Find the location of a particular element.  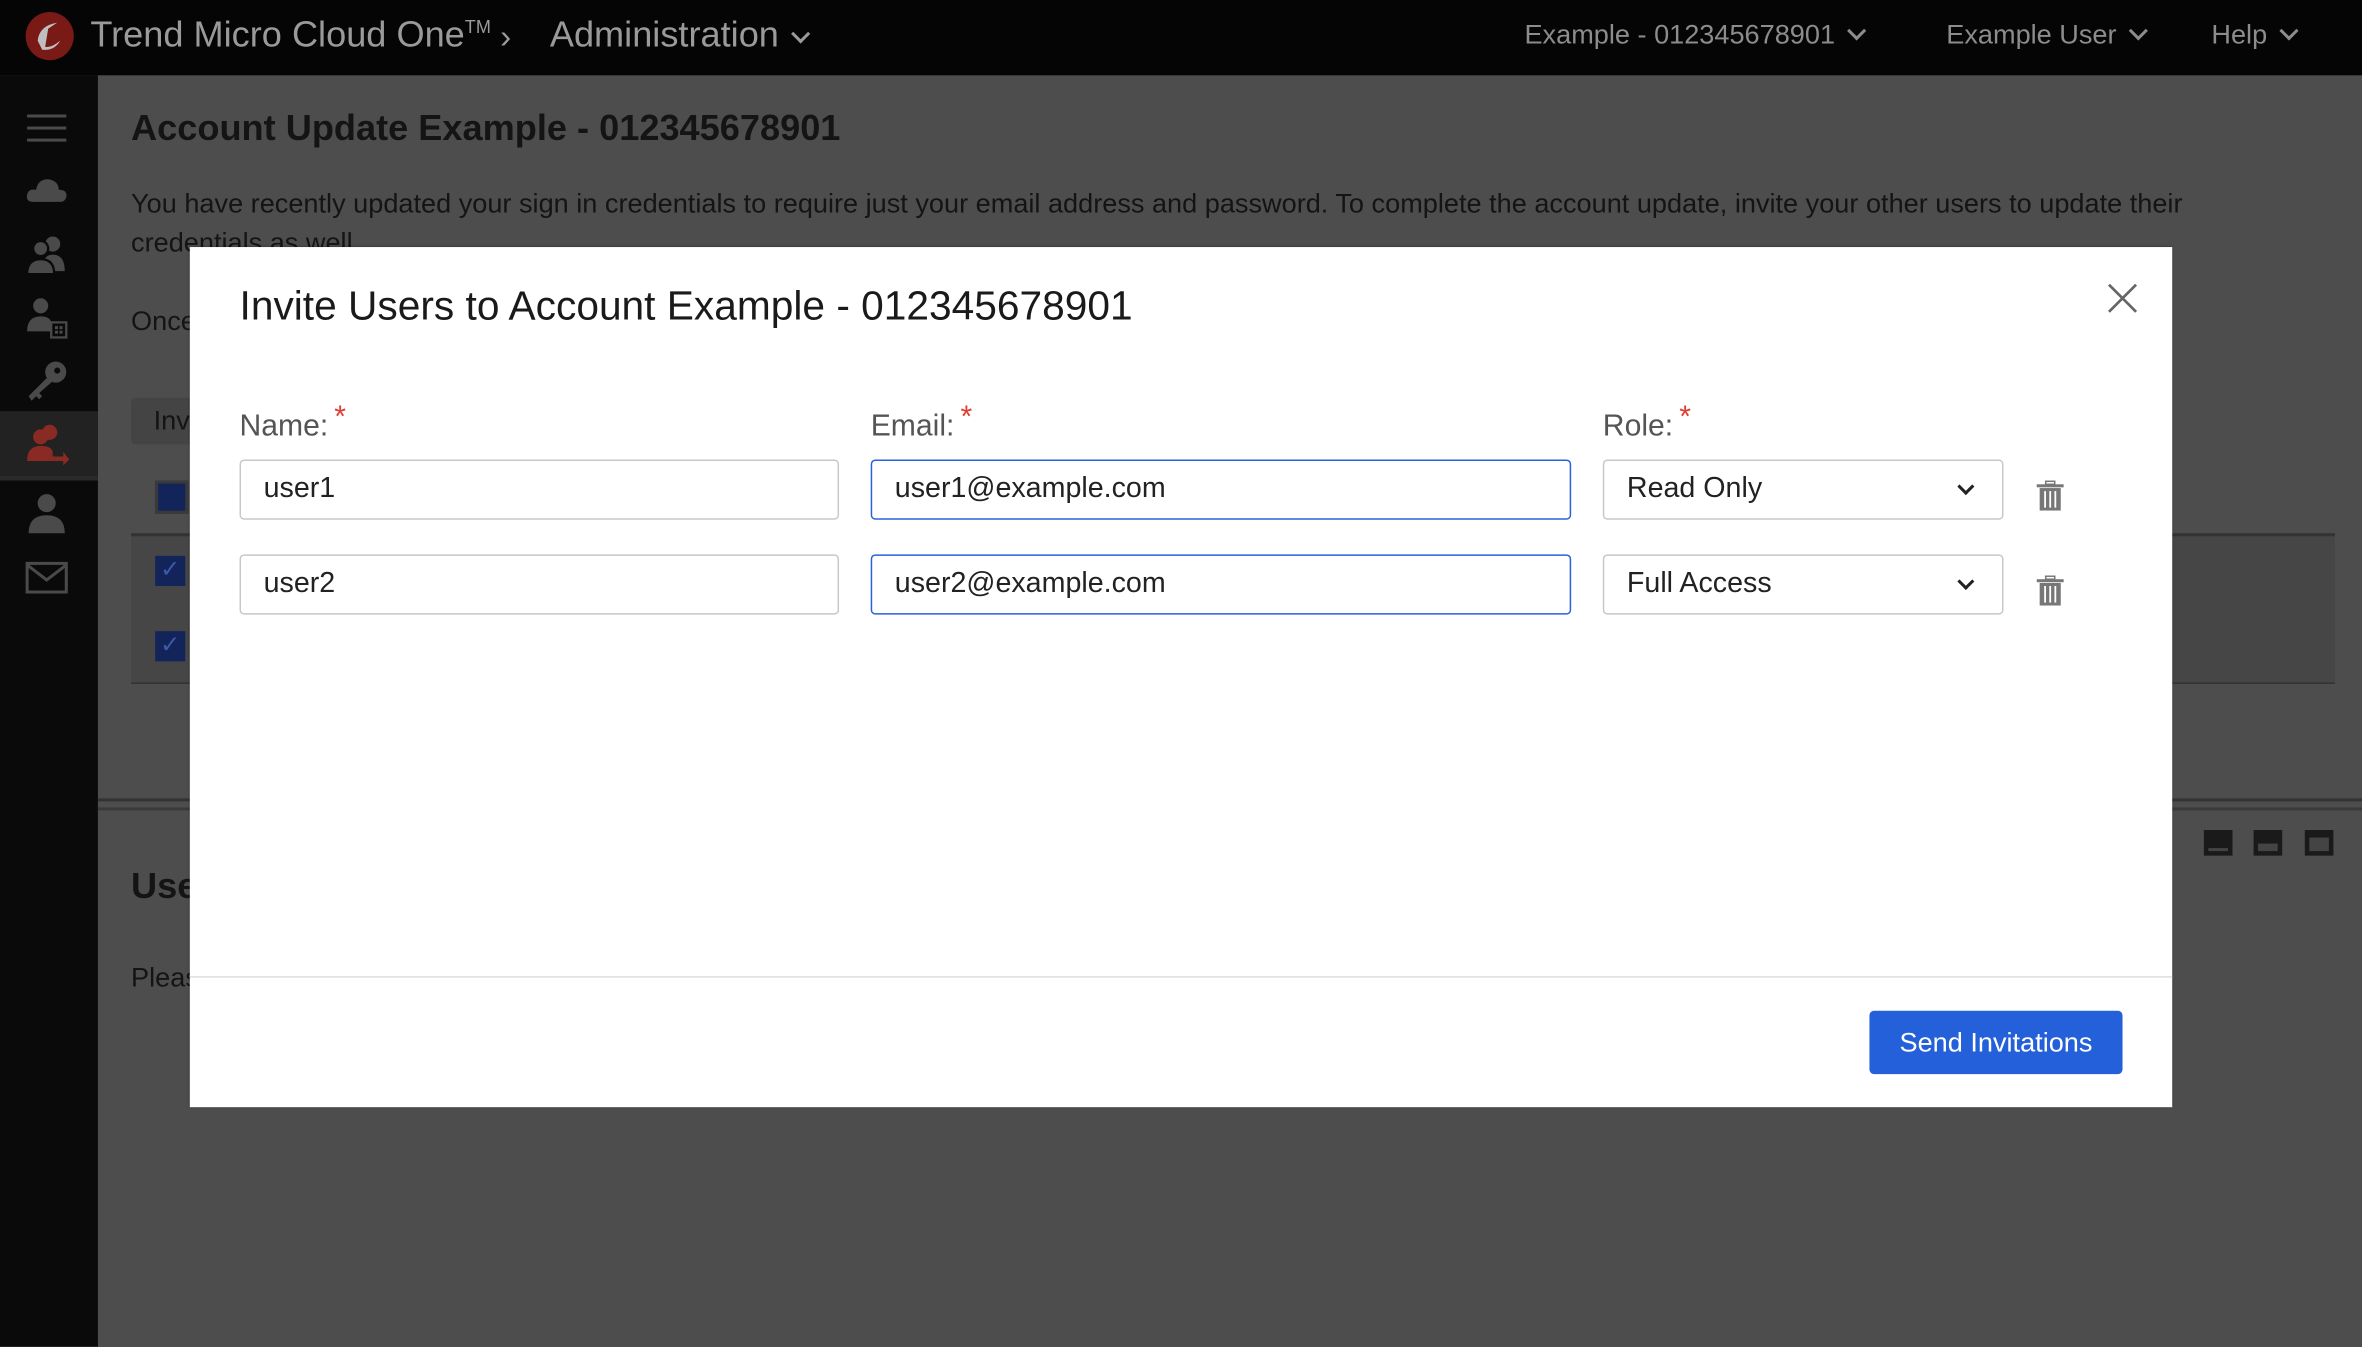

trend-micro-logo-icon is located at coordinates (49, 36).